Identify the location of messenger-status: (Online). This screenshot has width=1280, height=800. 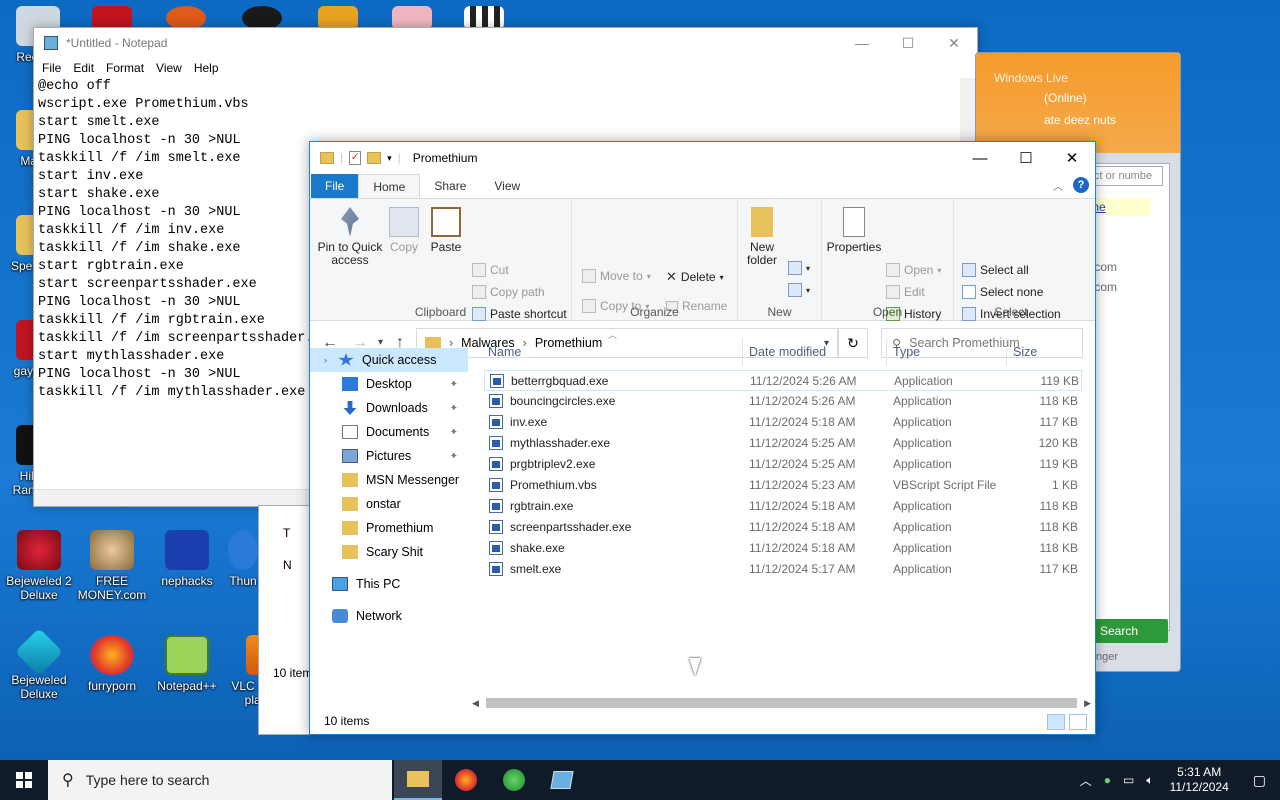
(1065, 98).